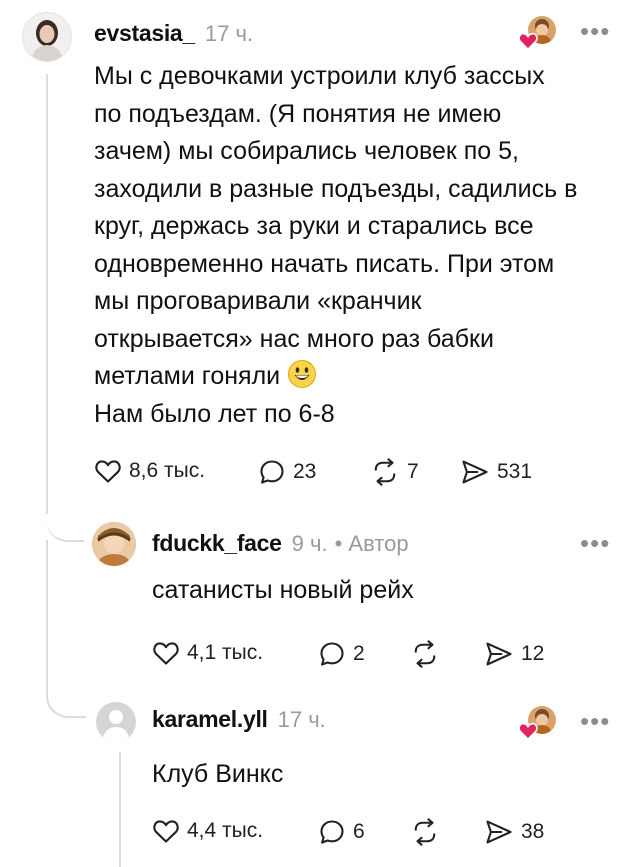 This screenshot has height=867, width=640. Describe the element at coordinates (515, 471) in the screenshot. I see `post-share-count: 531` at that location.